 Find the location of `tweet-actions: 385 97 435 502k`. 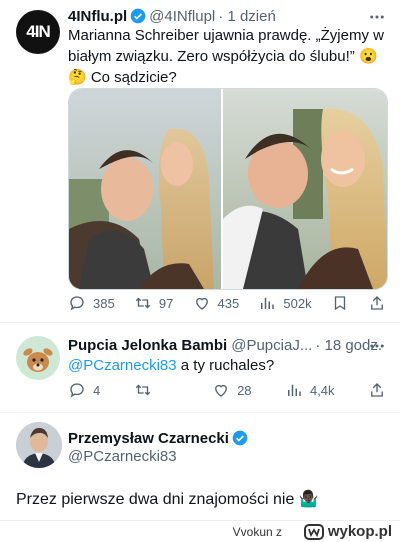

tweet-actions: 385 97 435 502k is located at coordinates (227, 303).